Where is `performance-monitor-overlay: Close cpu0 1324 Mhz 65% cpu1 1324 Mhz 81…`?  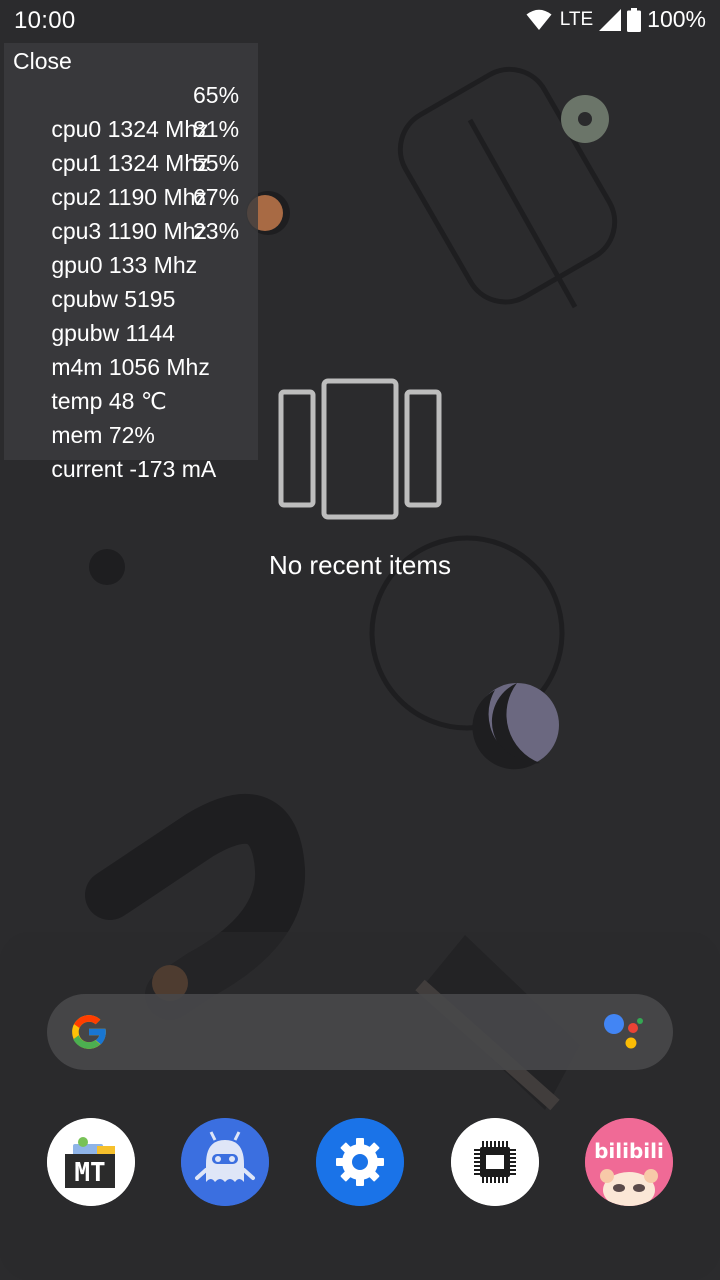 performance-monitor-overlay: Close cpu0 1324 Mhz 65% cpu1 1324 Mhz 81… is located at coordinates (131, 262).